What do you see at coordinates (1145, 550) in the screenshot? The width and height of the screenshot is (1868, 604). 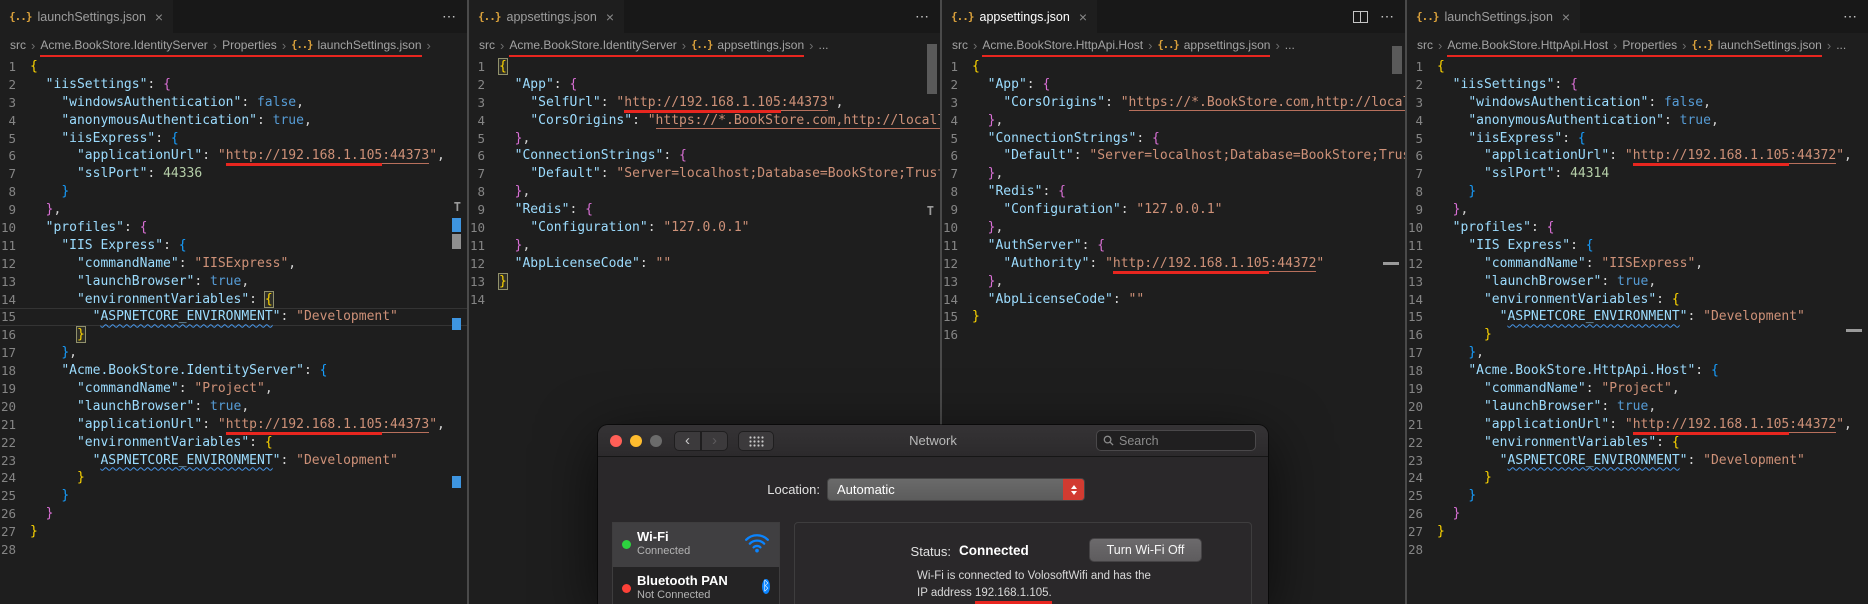 I see `turn-wifi-off-button: Turn Wi-Fi Off` at bounding box center [1145, 550].